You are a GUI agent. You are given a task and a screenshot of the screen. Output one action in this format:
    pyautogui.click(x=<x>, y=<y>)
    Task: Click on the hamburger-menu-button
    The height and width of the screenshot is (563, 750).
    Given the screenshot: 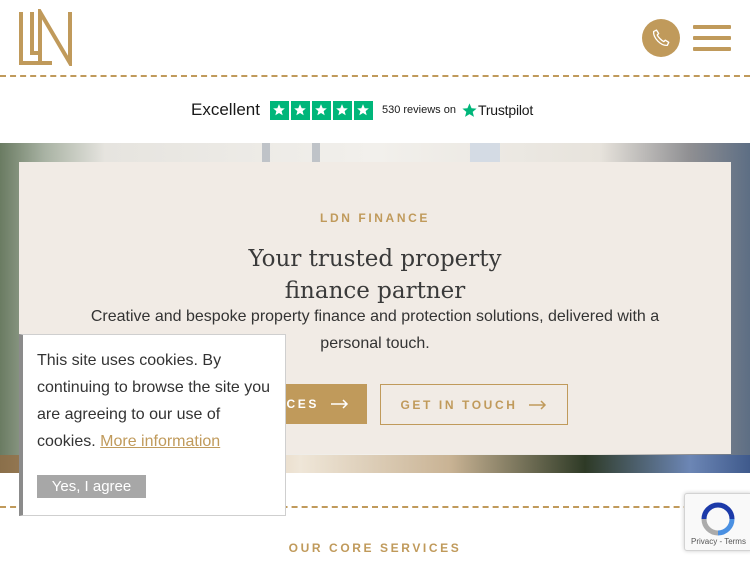 What is the action you would take?
    pyautogui.click(x=712, y=38)
    